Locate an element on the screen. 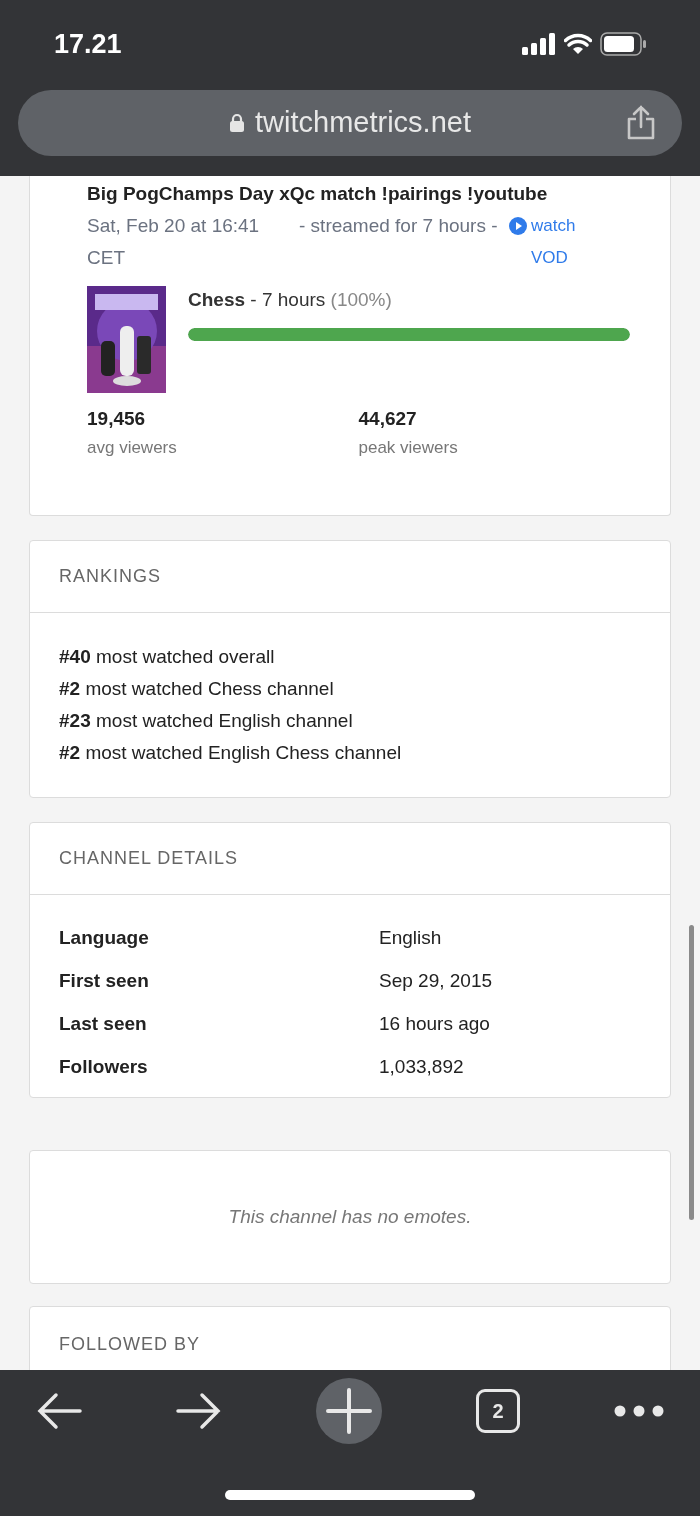 The width and height of the screenshot is (700, 1516). detail-label: Followers is located at coordinates (104, 1067).